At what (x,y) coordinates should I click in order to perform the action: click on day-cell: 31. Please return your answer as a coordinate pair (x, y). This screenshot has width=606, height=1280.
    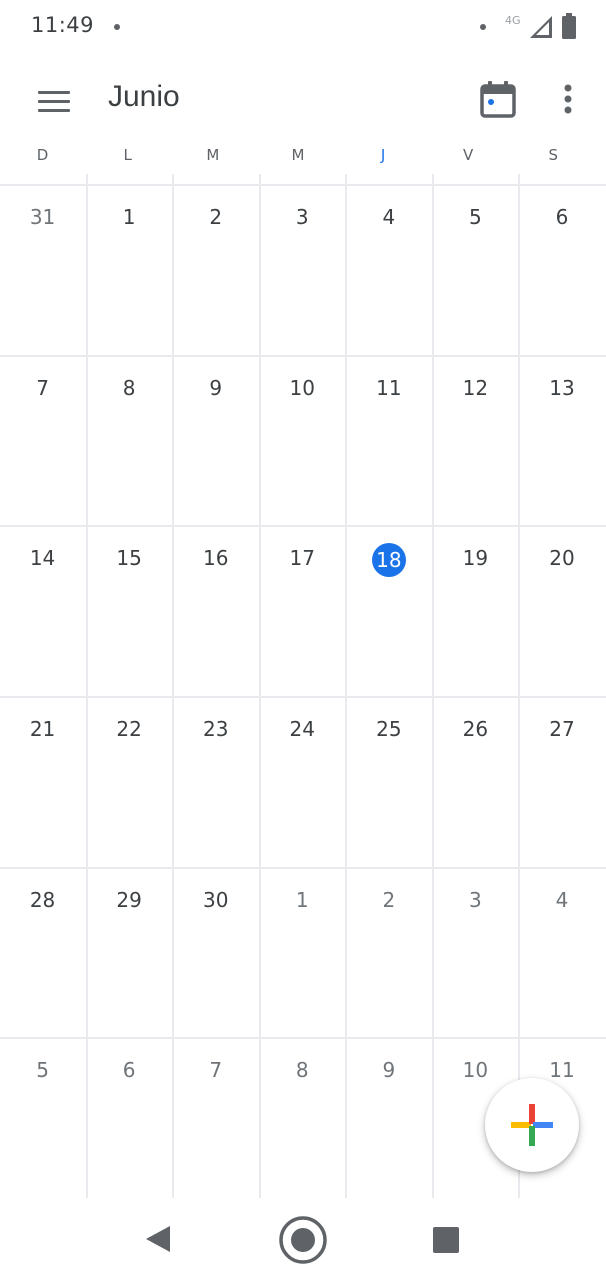
    Looking at the image, I should click on (42, 268).